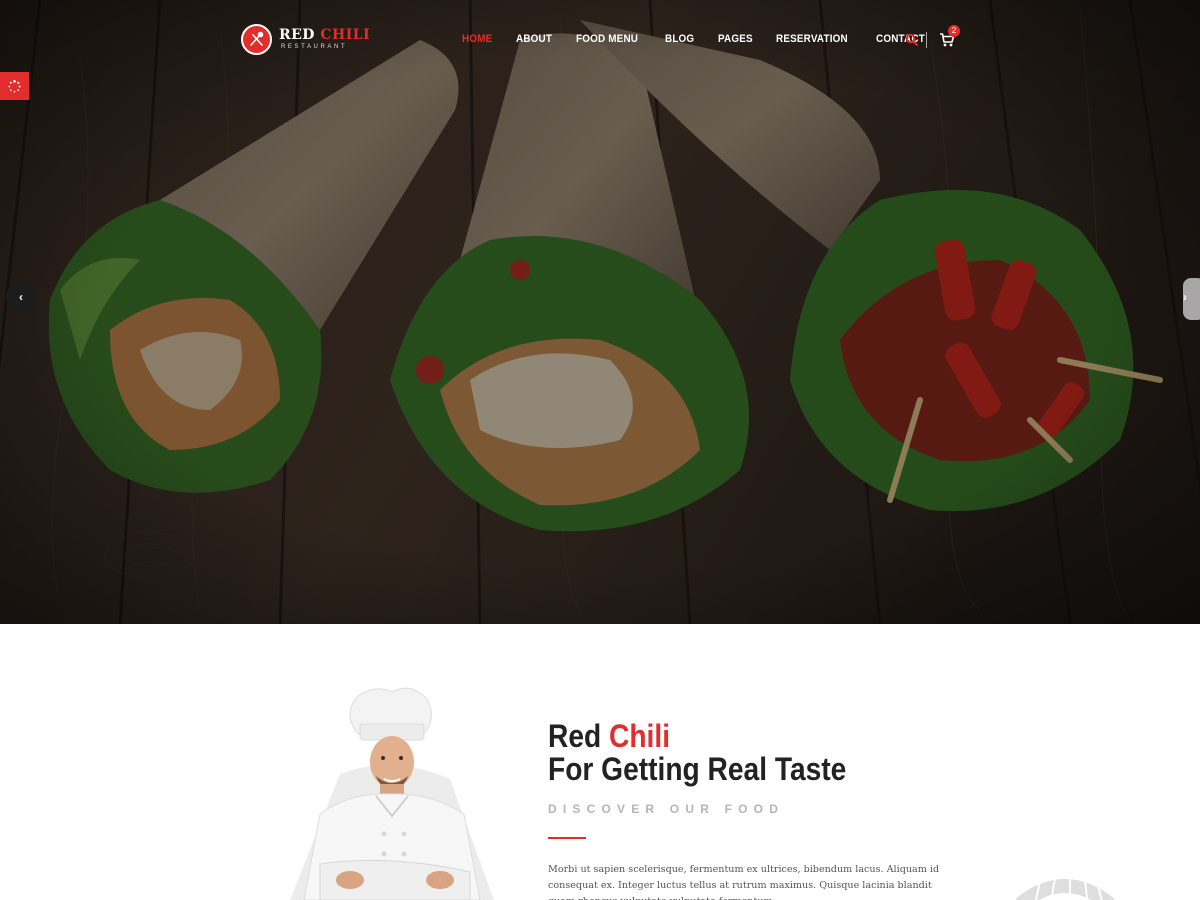 Image resolution: width=1200 pixels, height=900 pixels. What do you see at coordinates (926, 40) in the screenshot?
I see `nav-divider` at bounding box center [926, 40].